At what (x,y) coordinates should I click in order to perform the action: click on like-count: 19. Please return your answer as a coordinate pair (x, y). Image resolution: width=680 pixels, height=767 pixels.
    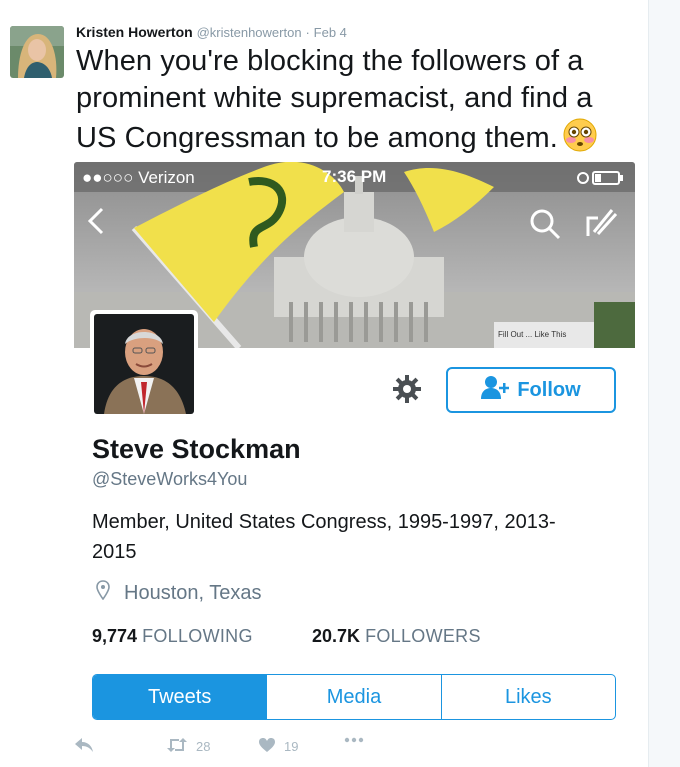
    Looking at the image, I should click on (291, 746).